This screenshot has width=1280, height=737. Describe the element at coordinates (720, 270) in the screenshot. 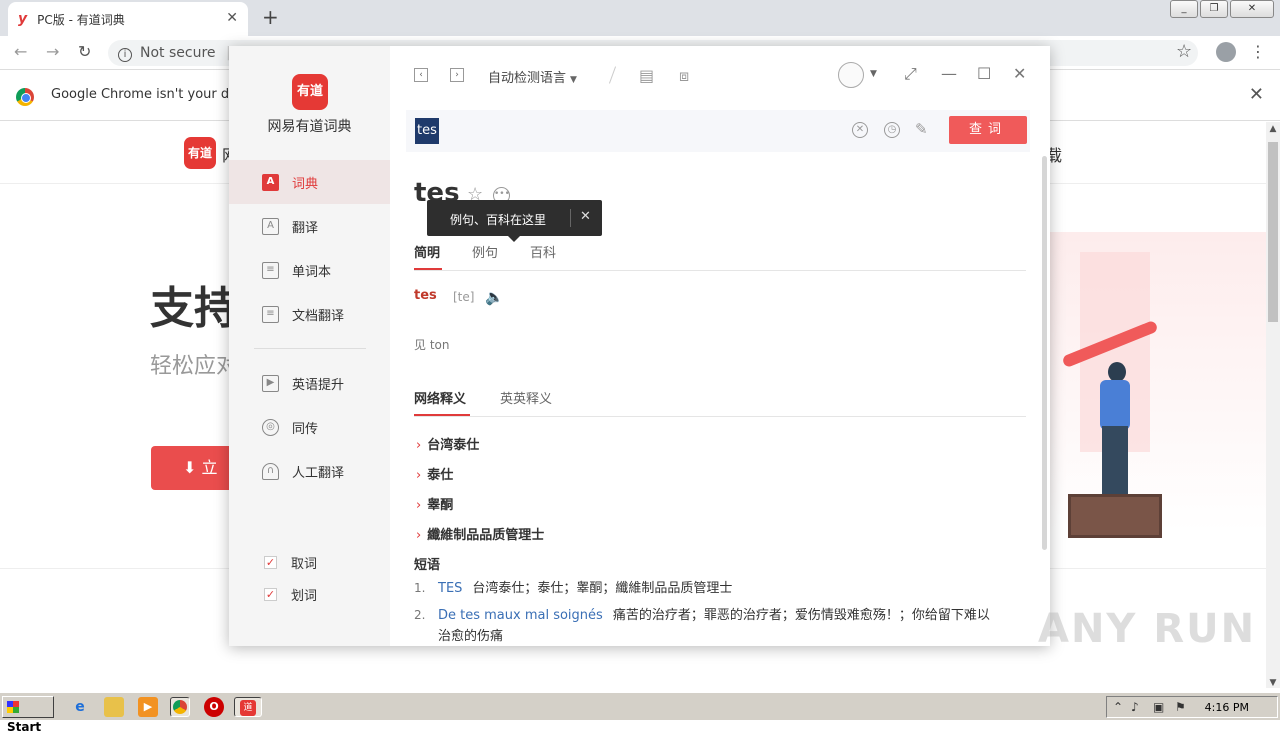

I see `tab-divider` at that location.